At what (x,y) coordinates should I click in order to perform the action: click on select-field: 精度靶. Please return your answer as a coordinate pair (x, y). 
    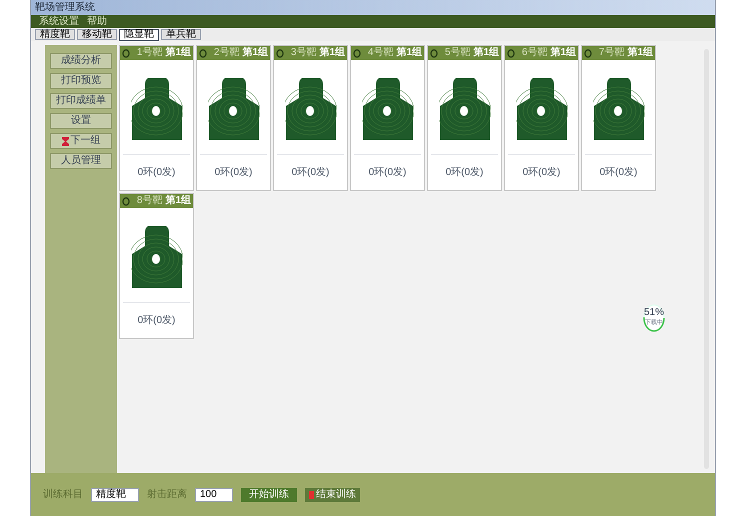
    Looking at the image, I should click on (115, 495).